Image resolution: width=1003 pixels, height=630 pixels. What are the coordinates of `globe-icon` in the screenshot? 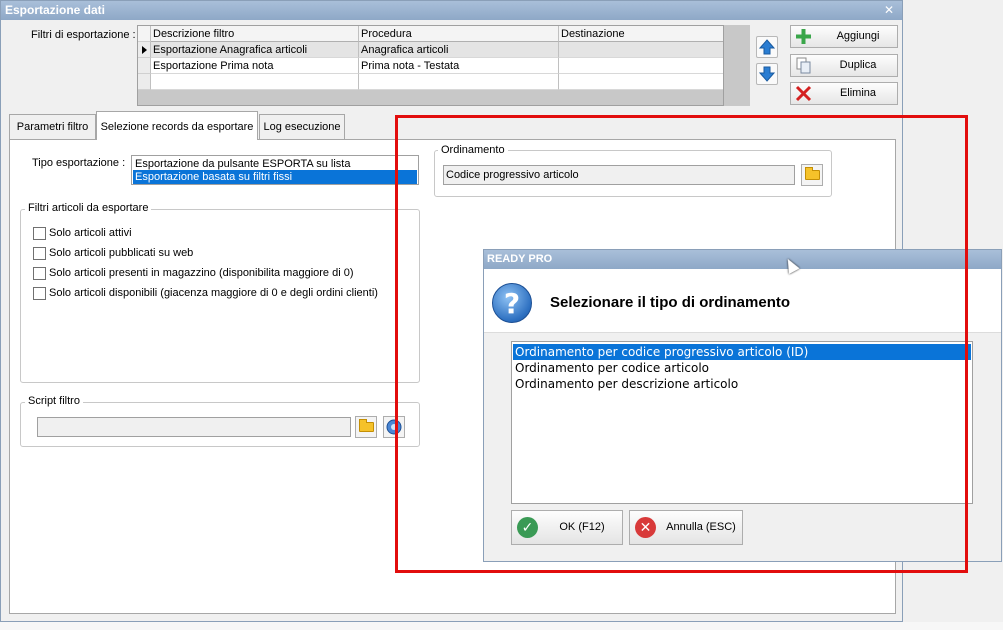 It's located at (394, 427).